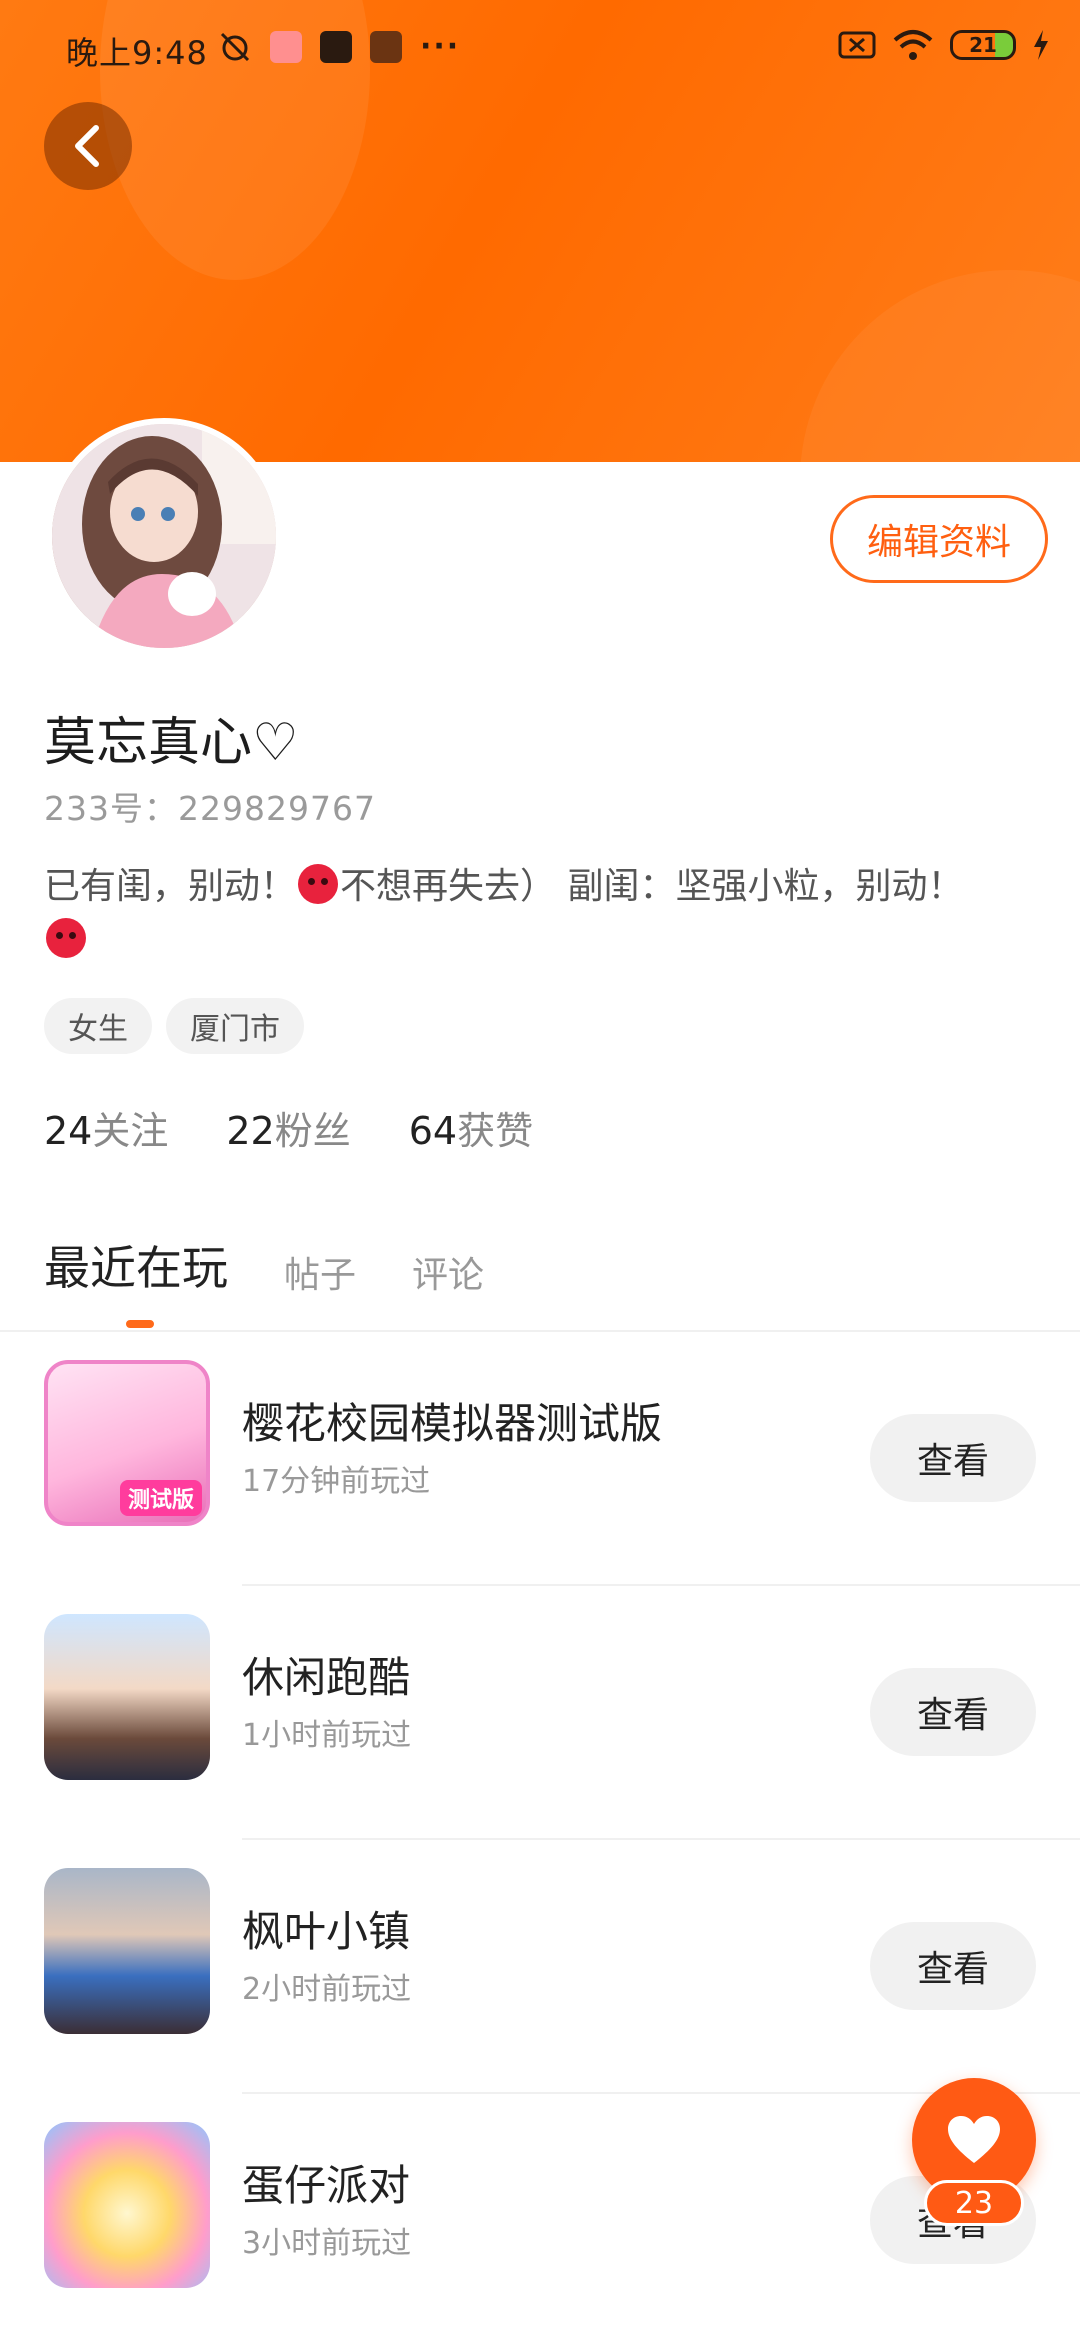 This screenshot has height=2340, width=1080. I want to click on app-notification-icon, so click(286, 47).